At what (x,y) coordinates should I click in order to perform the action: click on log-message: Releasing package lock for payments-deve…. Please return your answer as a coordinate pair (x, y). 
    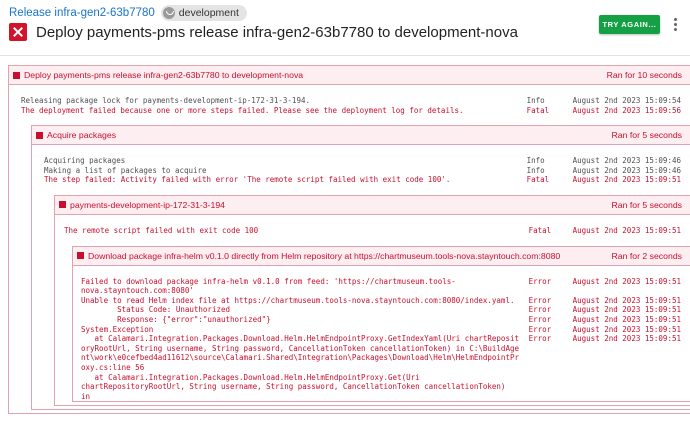
    Looking at the image, I should click on (165, 100).